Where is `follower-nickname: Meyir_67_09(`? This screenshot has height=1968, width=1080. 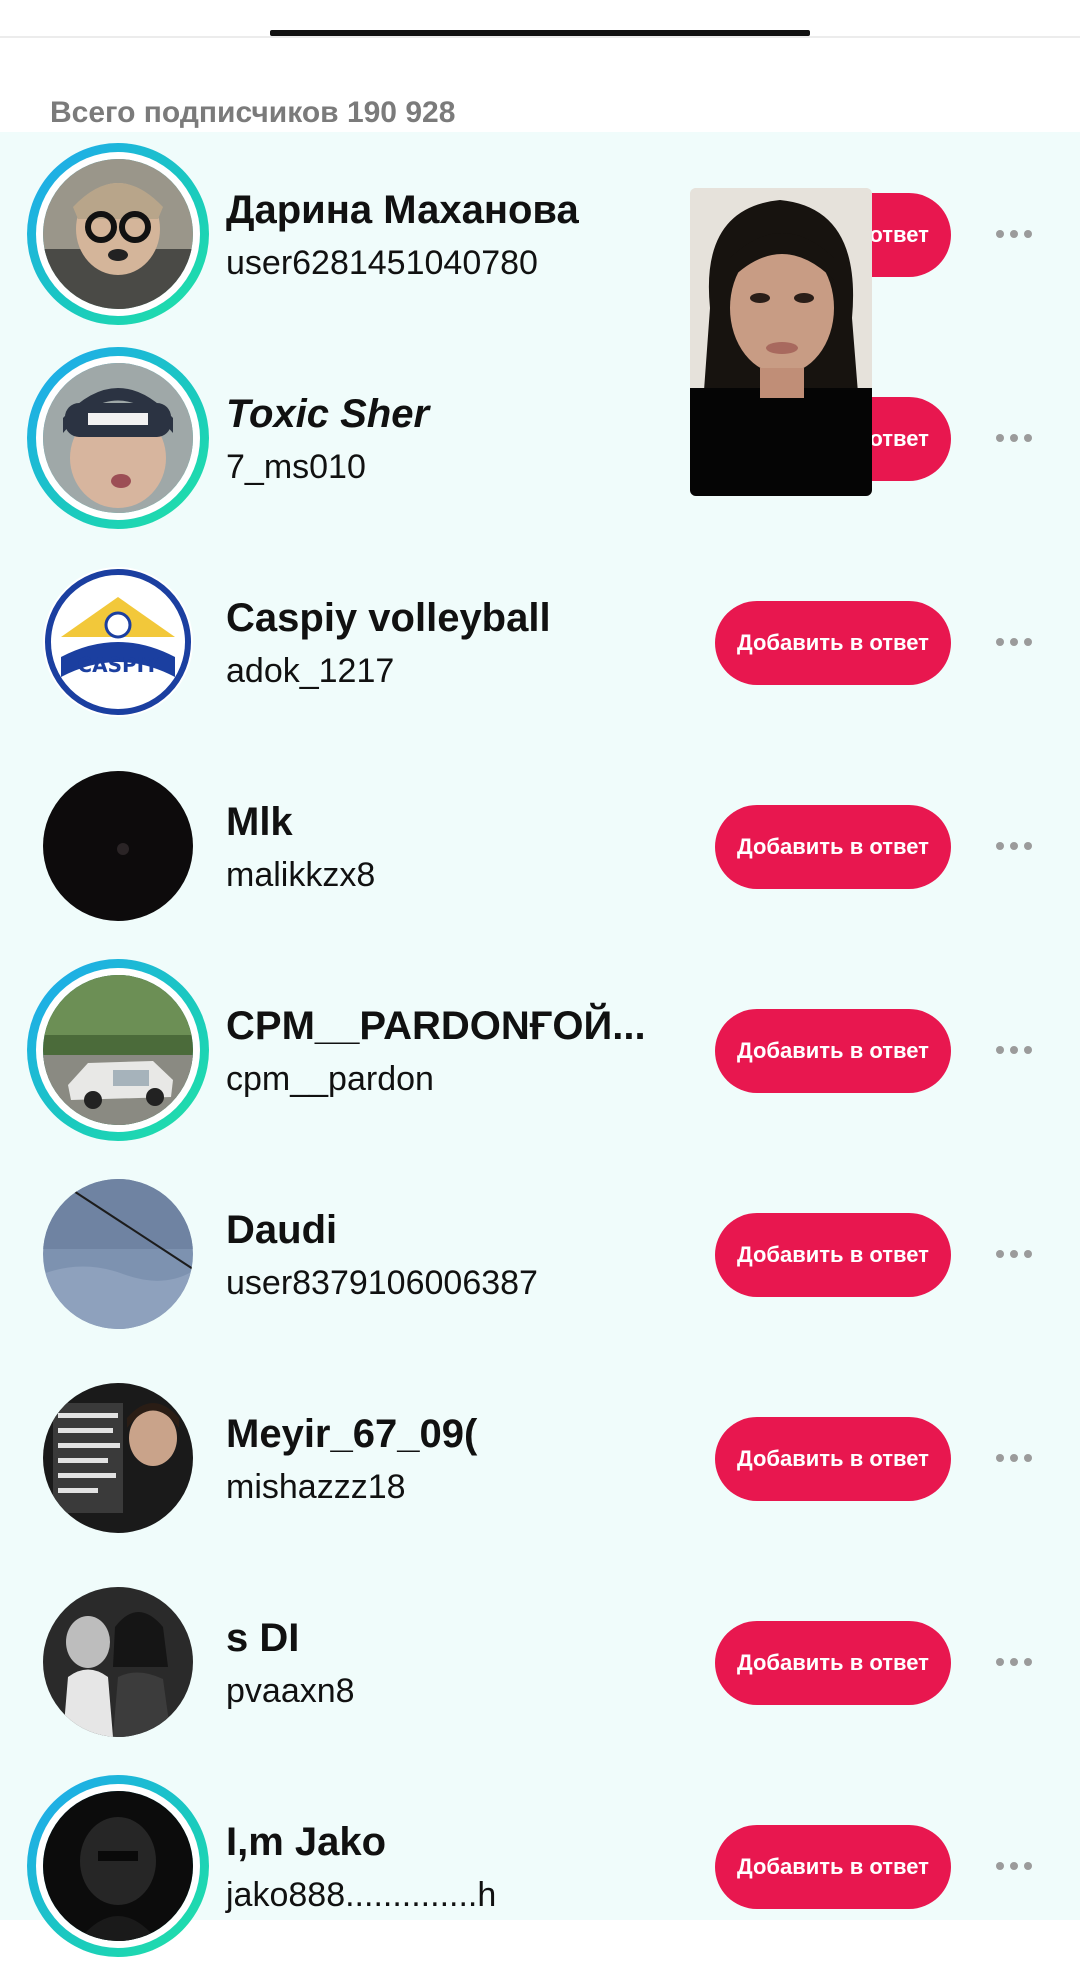
follower-nickname: Meyir_67_09( is located at coordinates (352, 1434).